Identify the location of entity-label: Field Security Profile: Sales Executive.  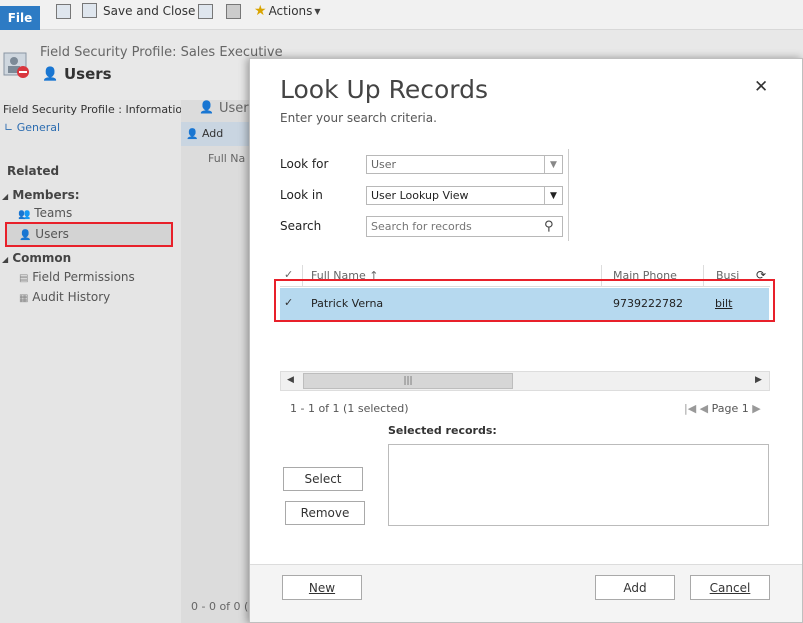
(161, 52).